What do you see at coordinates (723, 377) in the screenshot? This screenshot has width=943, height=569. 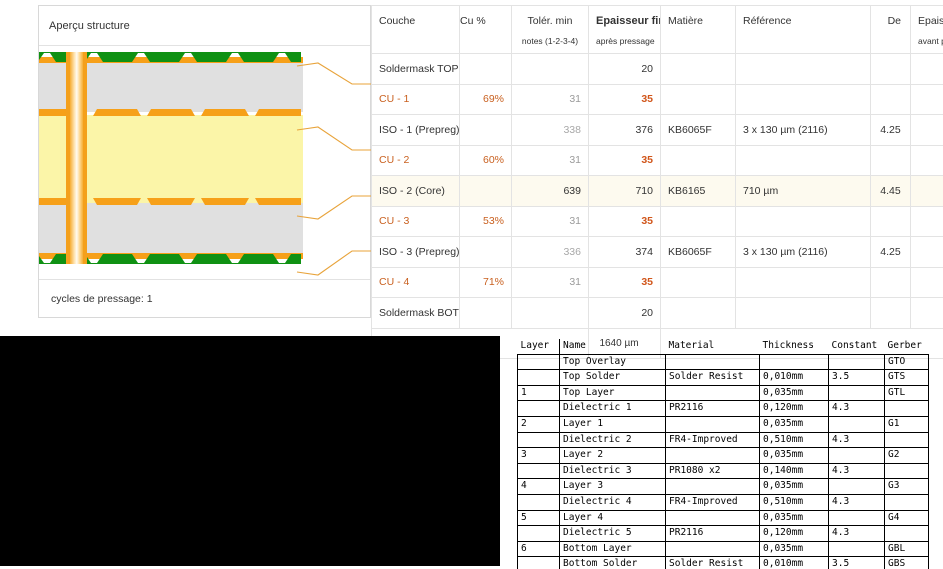 I see `layer-stack-row: Top Solder Solder Resist 0,010mm 3.5 GTS` at bounding box center [723, 377].